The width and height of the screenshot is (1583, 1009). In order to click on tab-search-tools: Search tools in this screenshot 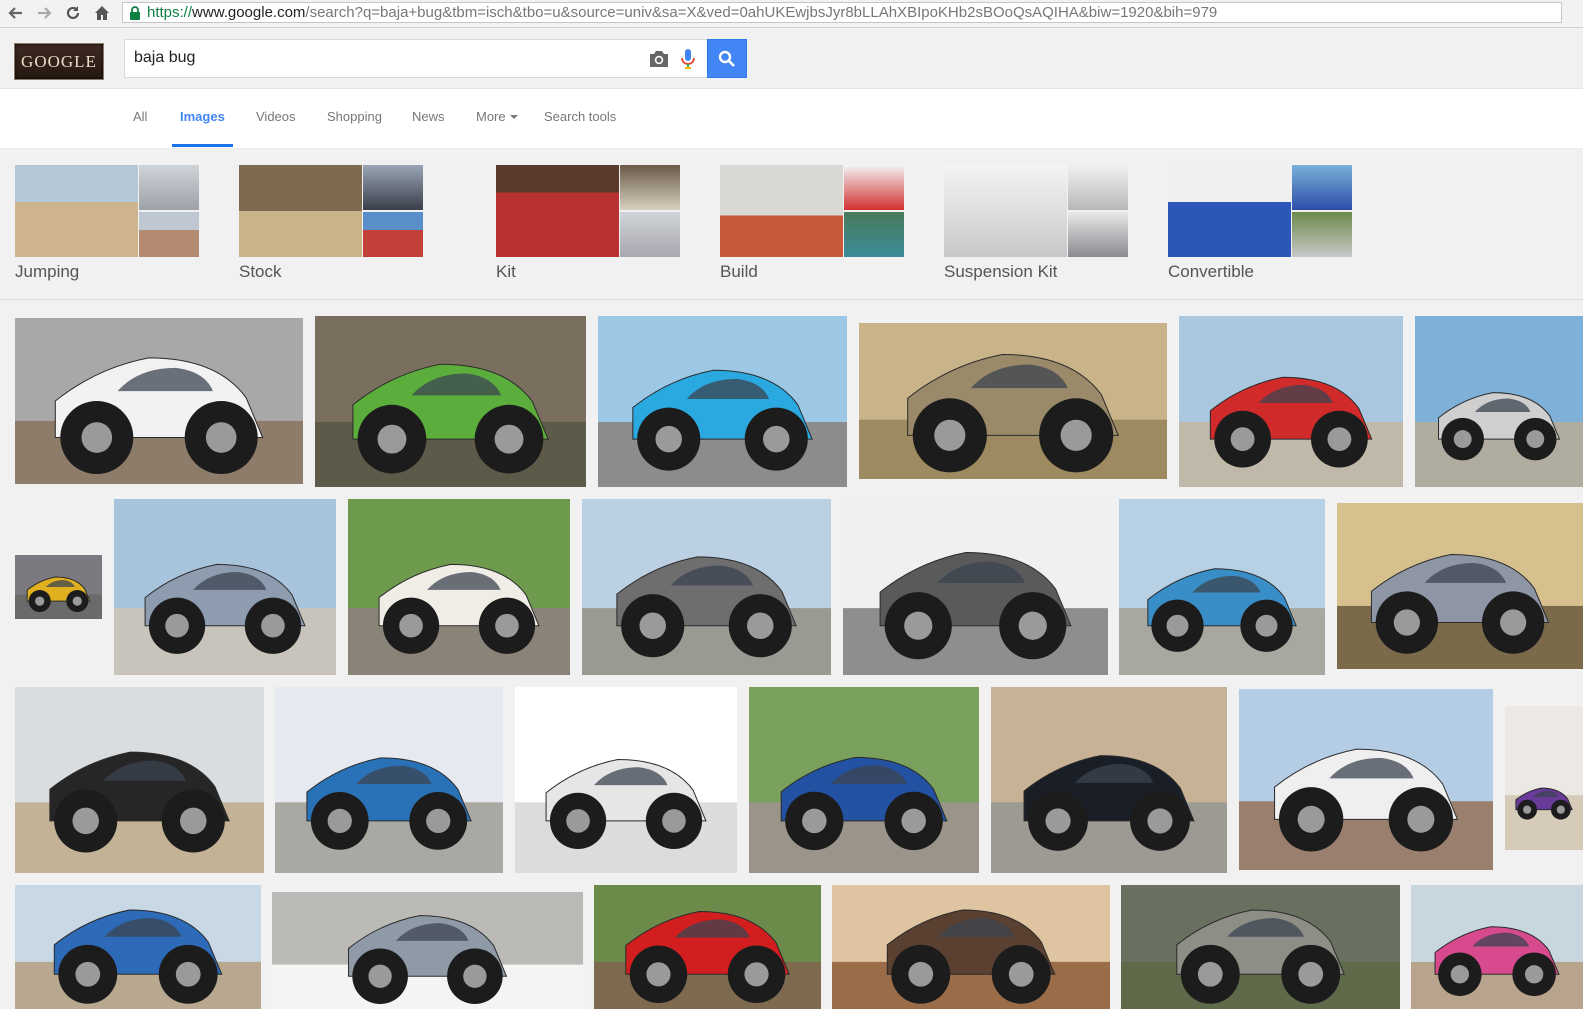, I will do `click(580, 118)`.